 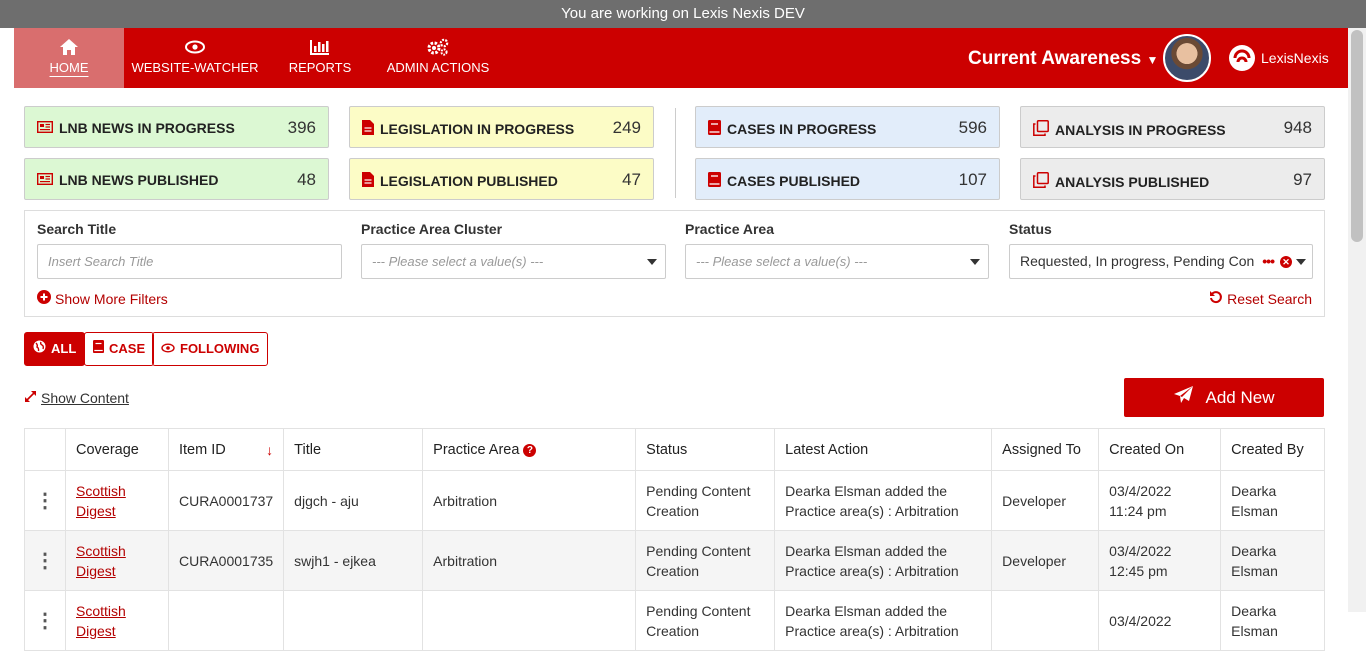 I want to click on status-selected-values: Requested, In progress, Pending Con, so click(x=1137, y=261).